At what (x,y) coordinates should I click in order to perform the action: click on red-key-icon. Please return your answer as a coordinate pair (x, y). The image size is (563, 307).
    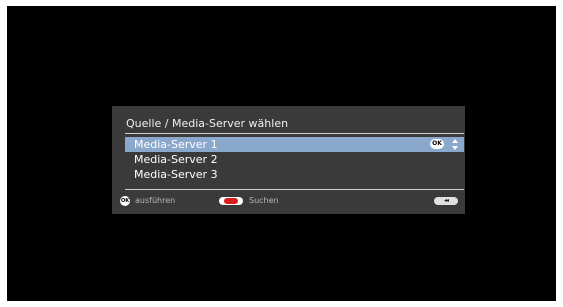
    Looking at the image, I should click on (231, 201).